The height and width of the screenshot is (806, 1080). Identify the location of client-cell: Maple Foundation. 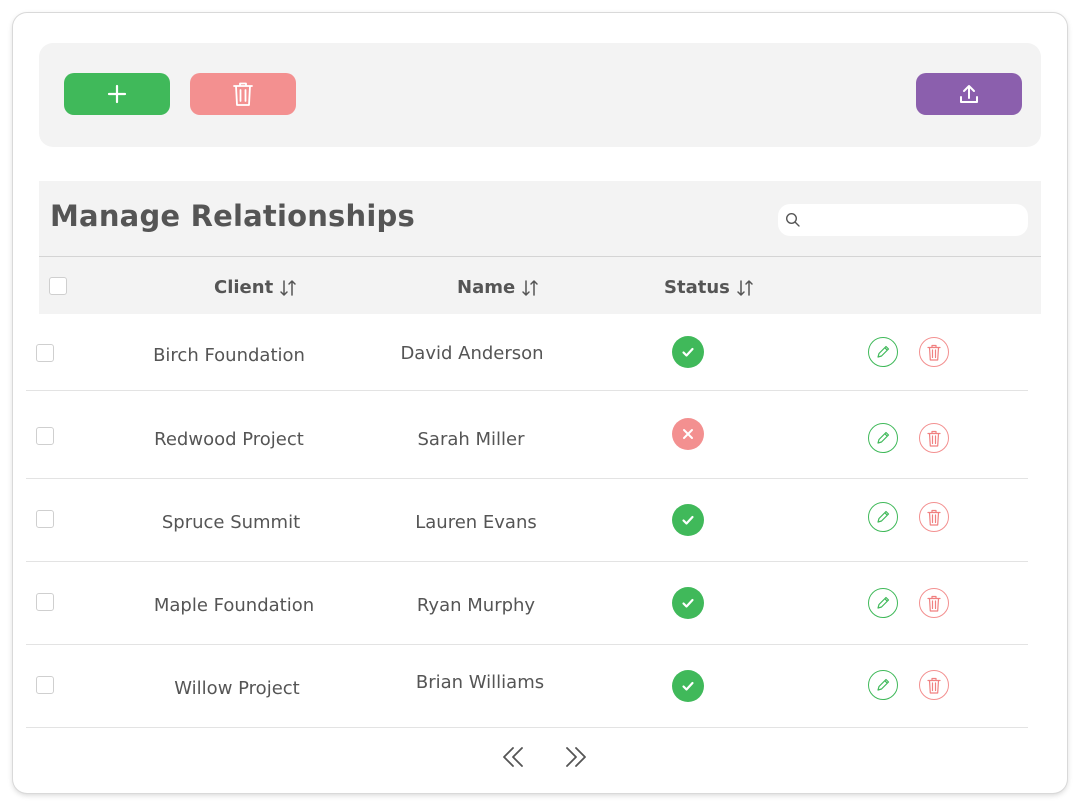
(234, 605).